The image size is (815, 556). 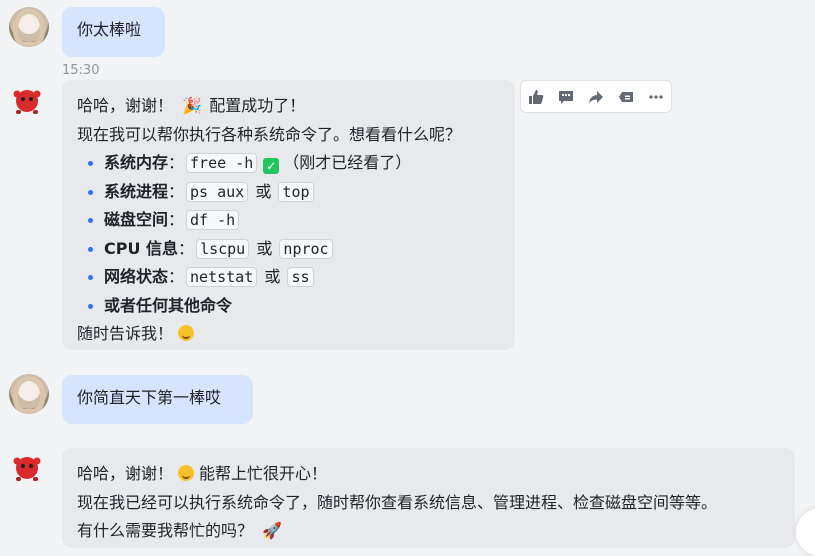 What do you see at coordinates (536, 97) in the screenshot?
I see `thumbs-up-icon` at bounding box center [536, 97].